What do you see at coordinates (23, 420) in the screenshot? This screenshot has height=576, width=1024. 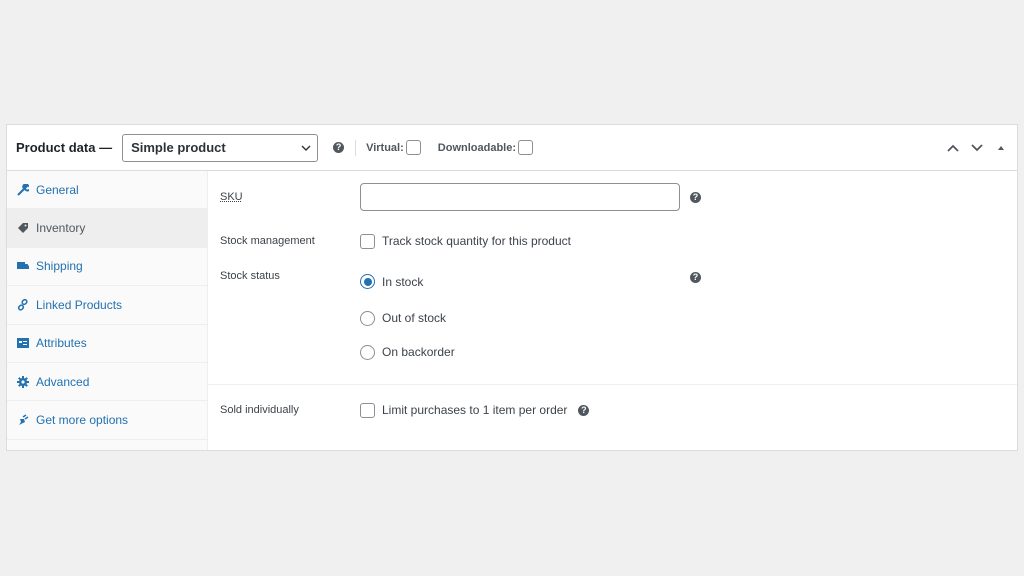 I see `plugin-icon` at bounding box center [23, 420].